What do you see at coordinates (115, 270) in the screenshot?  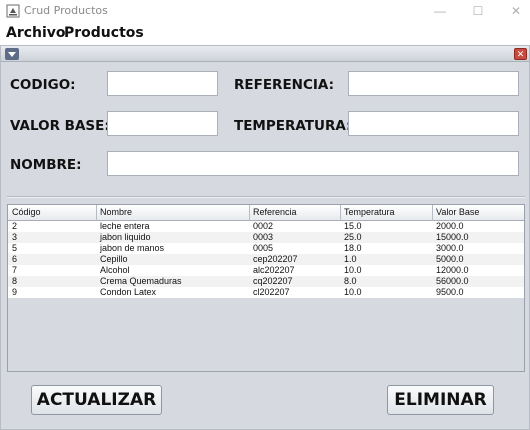 I see `cell-nombre: Alcohol` at bounding box center [115, 270].